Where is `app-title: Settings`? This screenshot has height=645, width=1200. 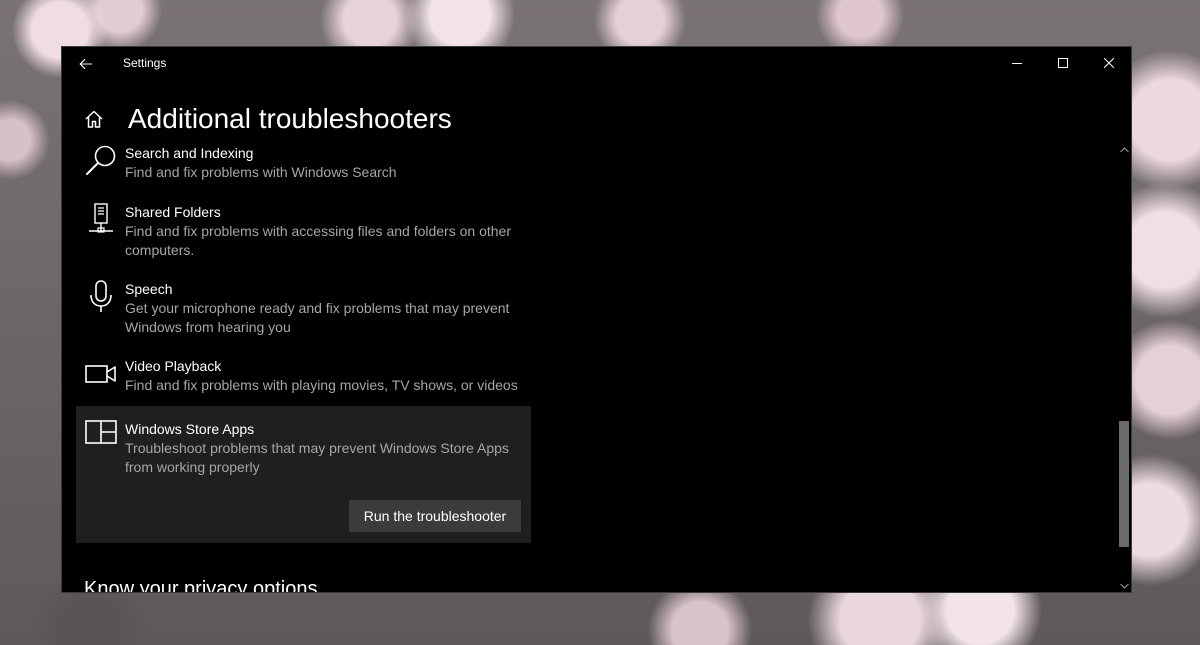 app-title: Settings is located at coordinates (145, 63).